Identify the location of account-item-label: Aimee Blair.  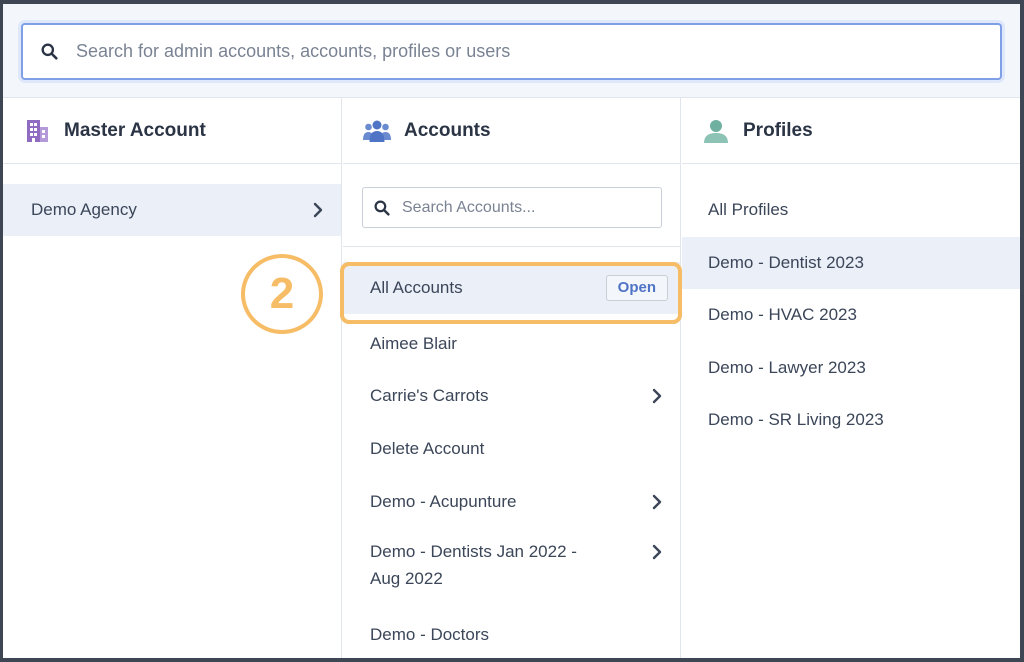
(413, 343).